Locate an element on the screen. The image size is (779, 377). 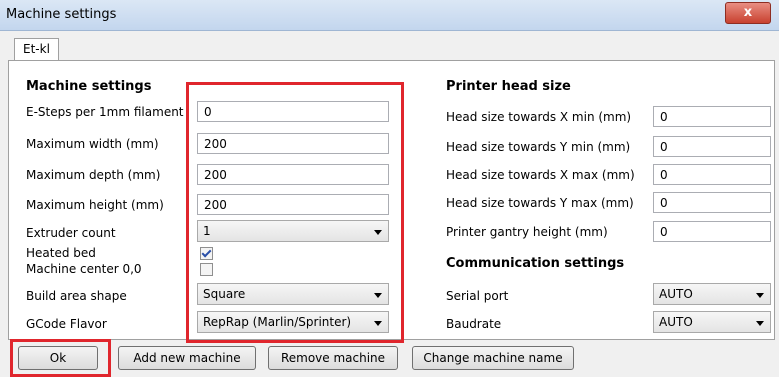
head-y-max-label: Head size towards Y max (mm) is located at coordinates (540, 203).